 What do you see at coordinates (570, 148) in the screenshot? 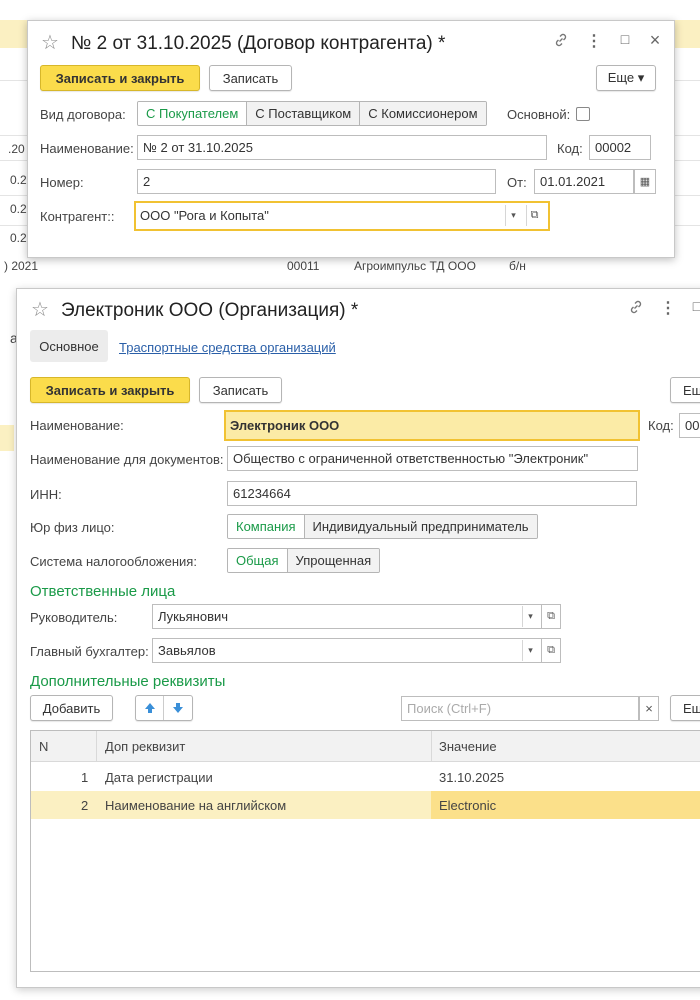
I see `code-label: Код:` at bounding box center [570, 148].